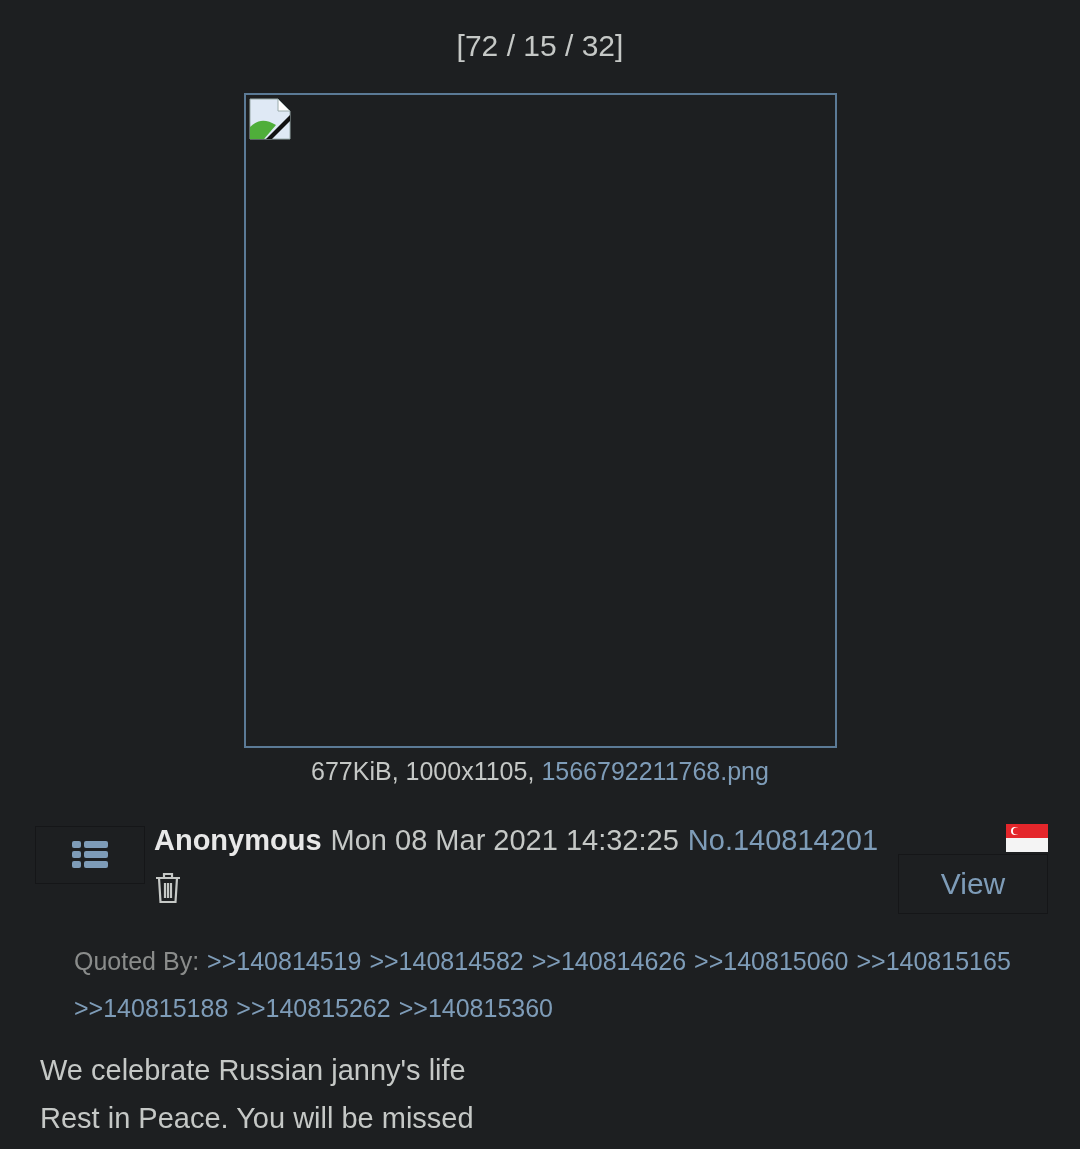  Describe the element at coordinates (783, 840) in the screenshot. I see `post-number: No.140814201` at that location.